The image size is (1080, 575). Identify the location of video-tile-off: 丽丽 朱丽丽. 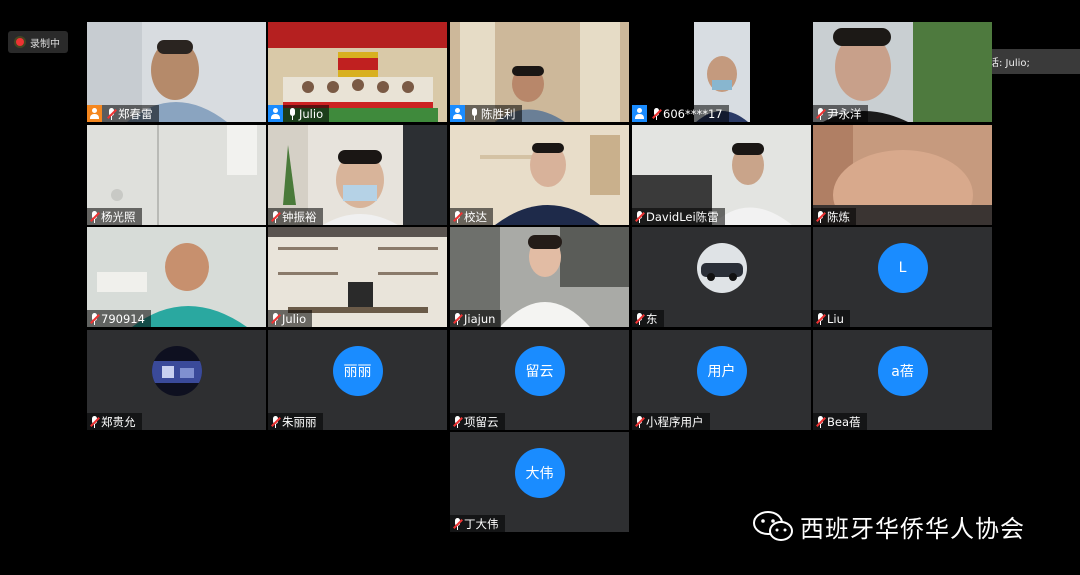
(357, 380).